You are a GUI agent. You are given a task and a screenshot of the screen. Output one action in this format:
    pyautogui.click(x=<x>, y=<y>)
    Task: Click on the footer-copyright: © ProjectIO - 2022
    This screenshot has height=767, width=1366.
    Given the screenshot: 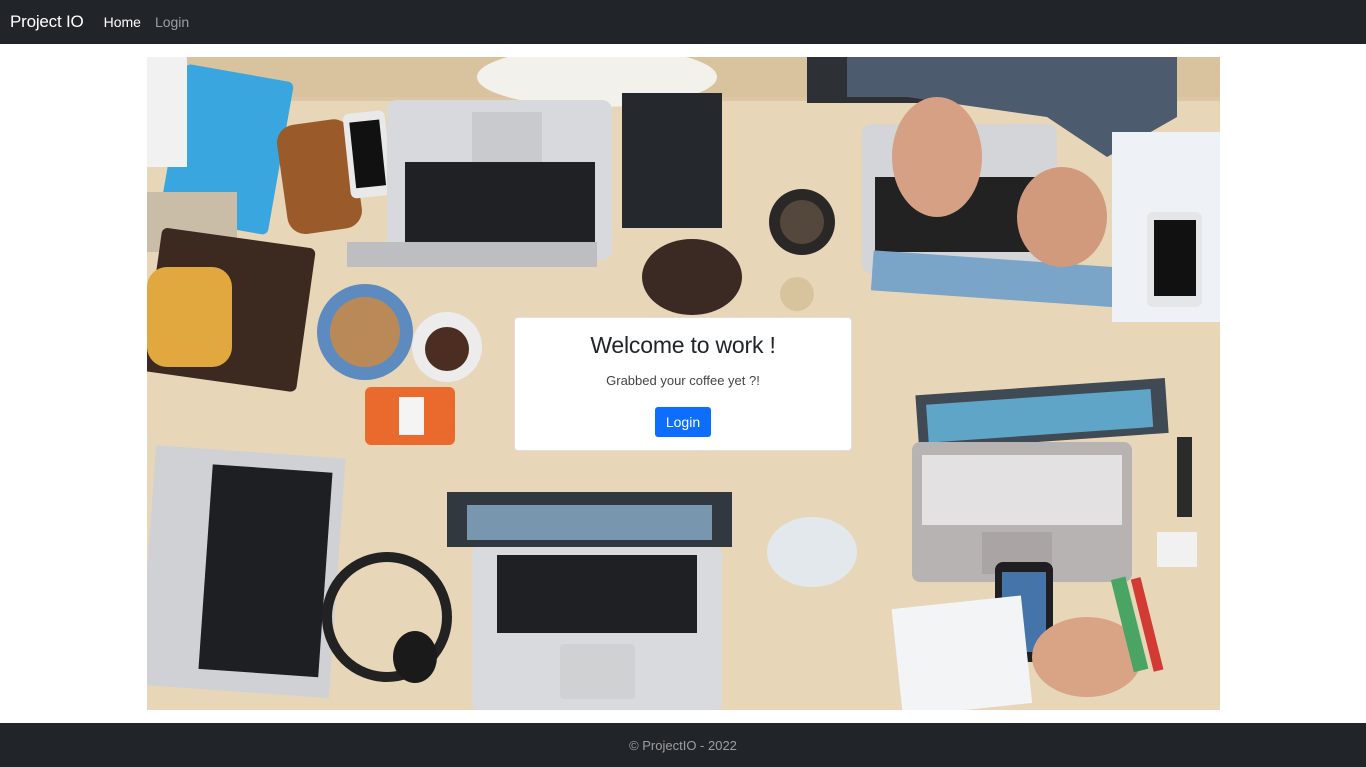 What is the action you would take?
    pyautogui.click(x=683, y=745)
    